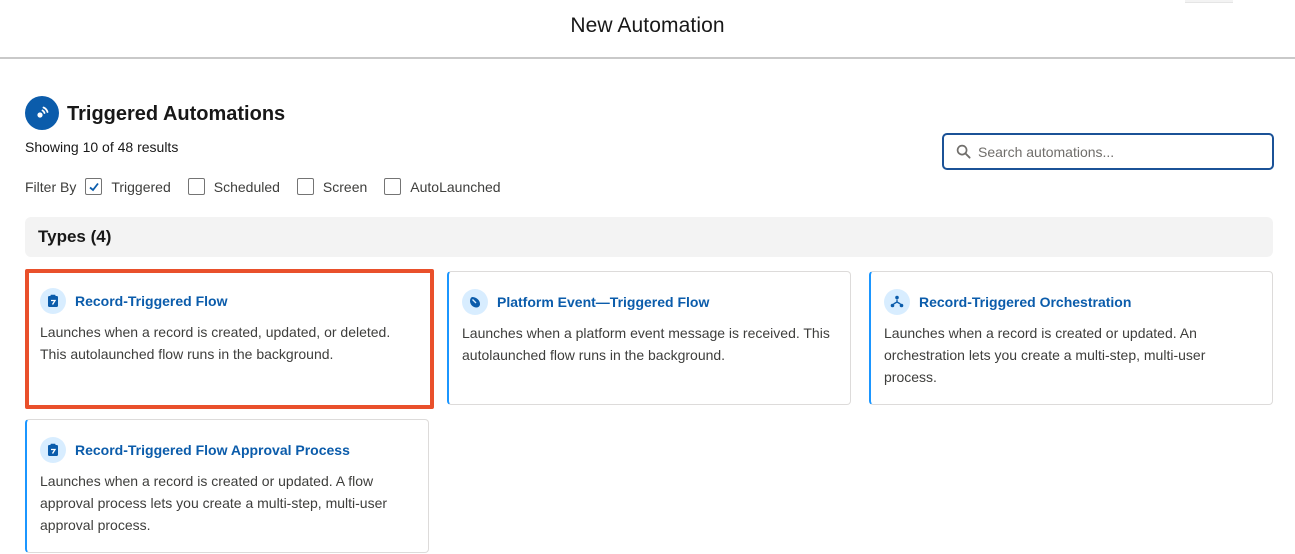  I want to click on card-header: Platform Event—Triggered Flow, so click(585, 302).